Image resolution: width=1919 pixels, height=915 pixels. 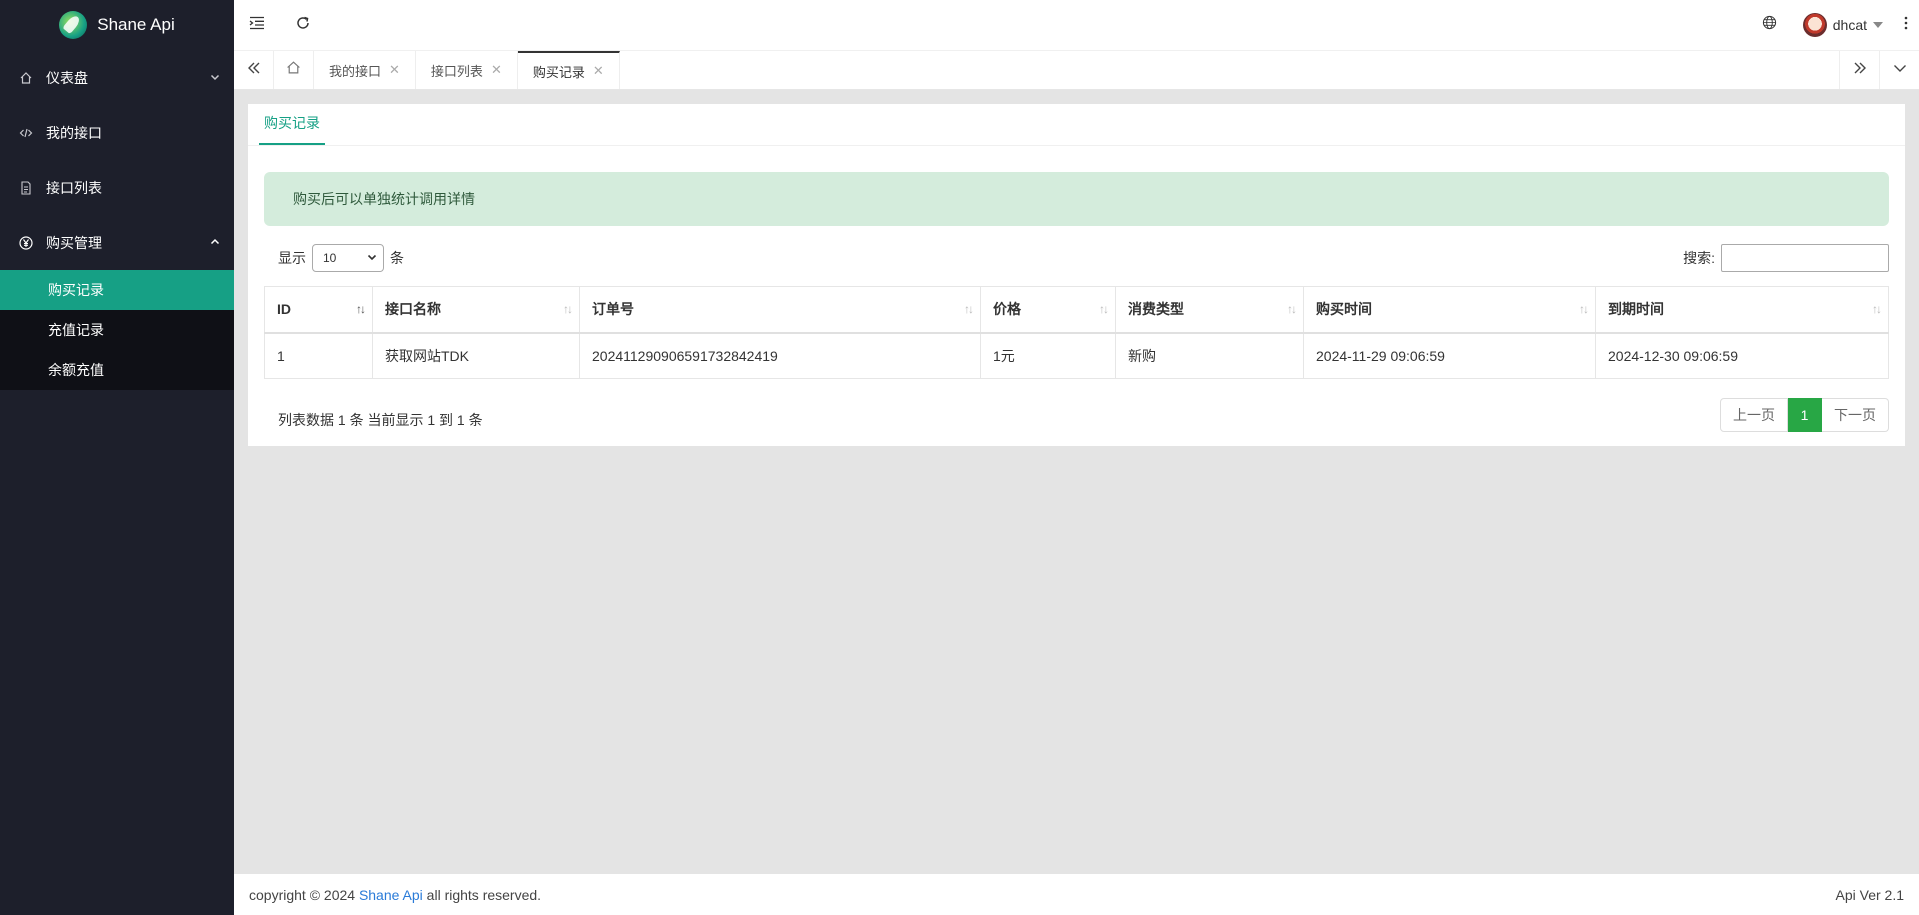 What do you see at coordinates (1878, 25) in the screenshot?
I see `caret-down-icon` at bounding box center [1878, 25].